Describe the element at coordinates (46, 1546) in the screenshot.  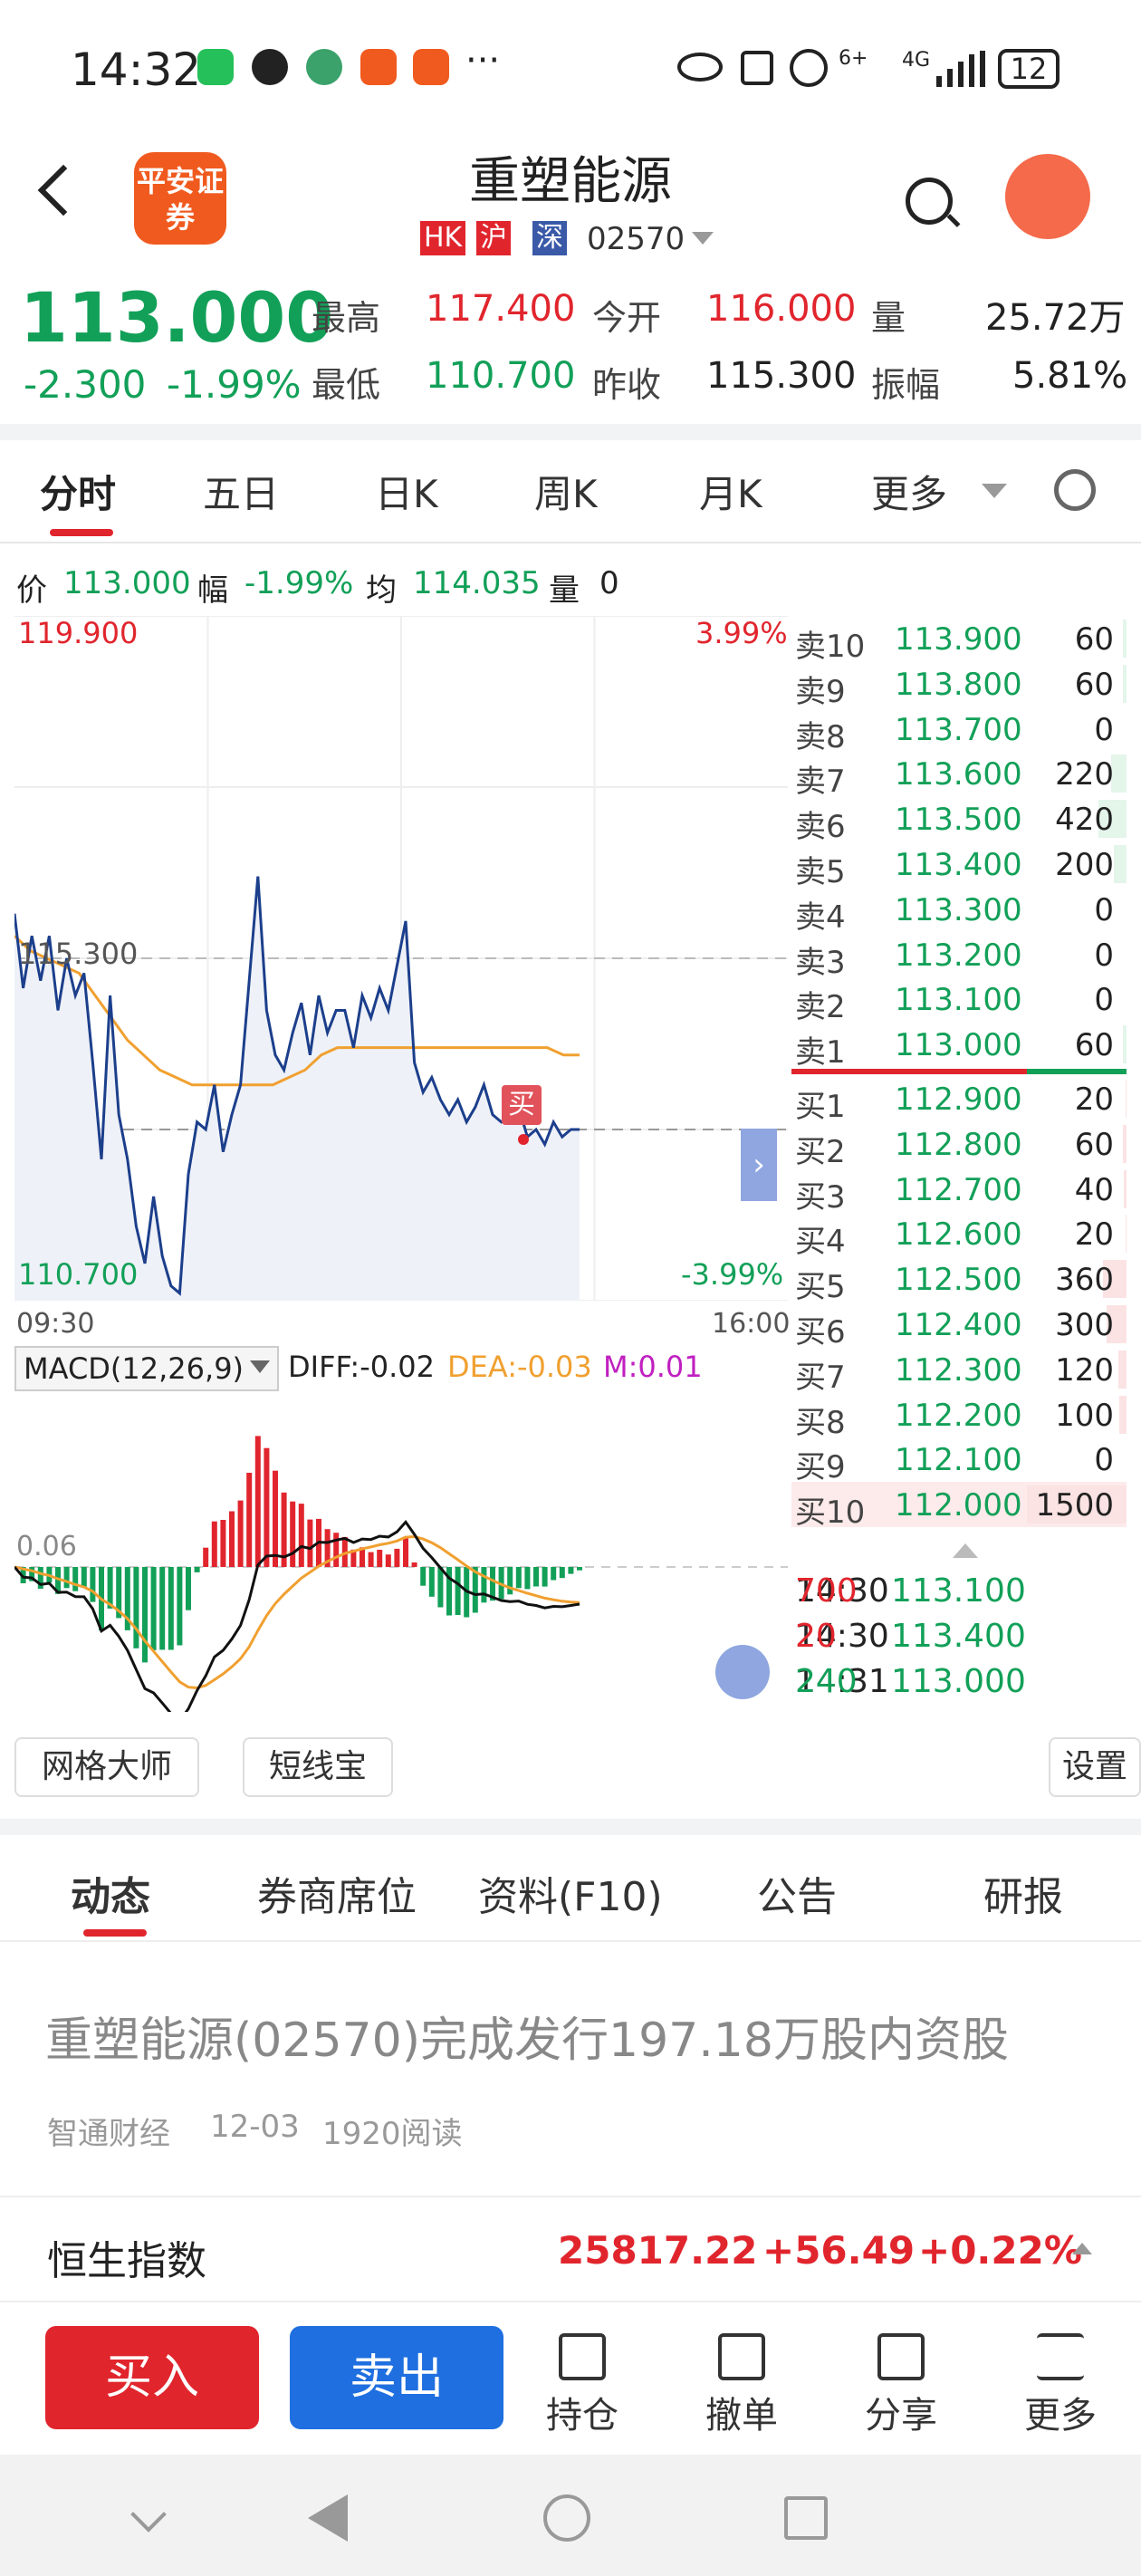
I see `macd-base-label: 0.06` at that location.